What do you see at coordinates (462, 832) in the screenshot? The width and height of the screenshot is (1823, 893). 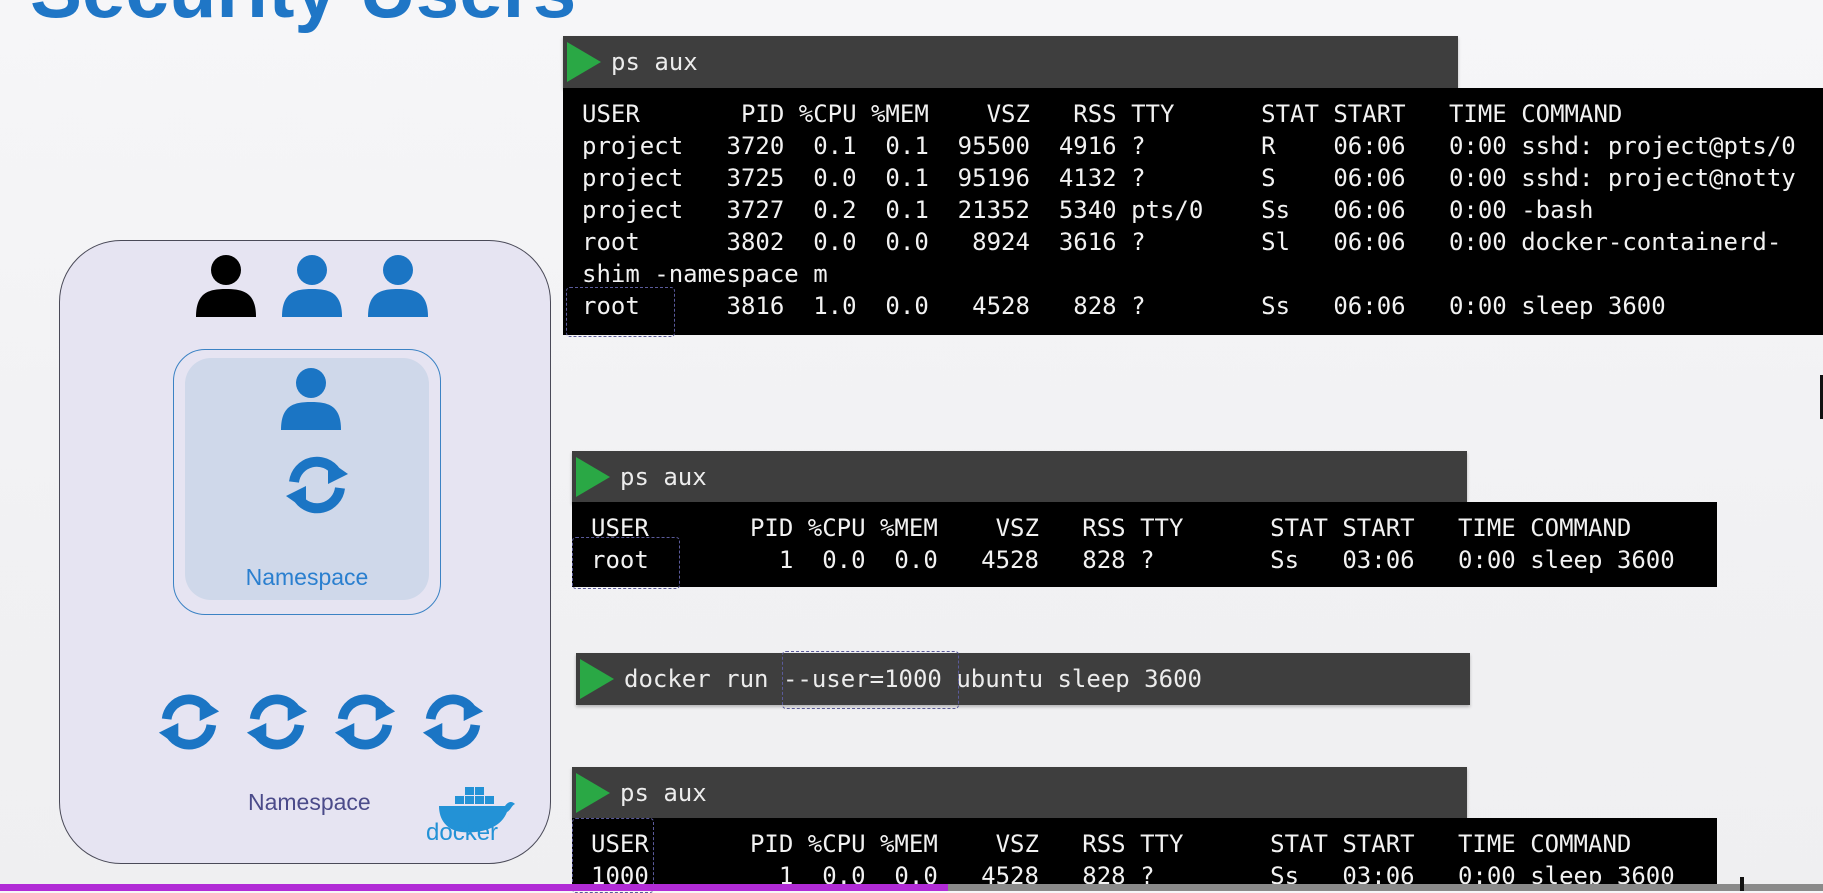 I see `docker-wordmark: docker` at bounding box center [462, 832].